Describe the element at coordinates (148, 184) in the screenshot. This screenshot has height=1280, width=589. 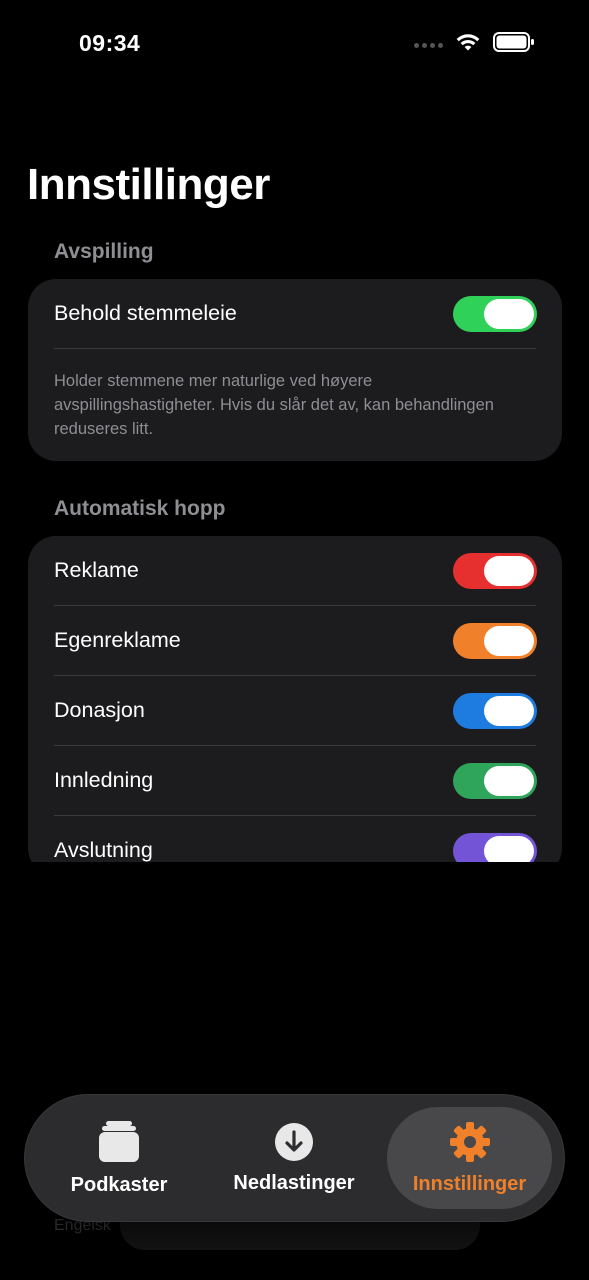
I see `page-title: Innstillinger` at that location.